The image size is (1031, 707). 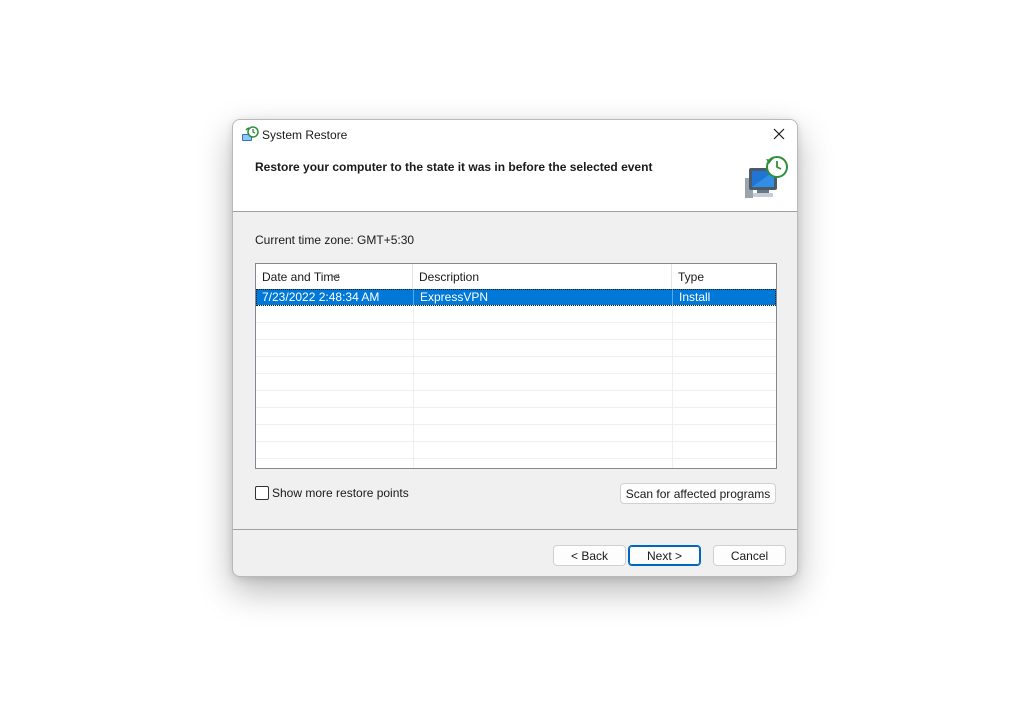 What do you see at coordinates (250, 135) in the screenshot?
I see `system-restore-icon` at bounding box center [250, 135].